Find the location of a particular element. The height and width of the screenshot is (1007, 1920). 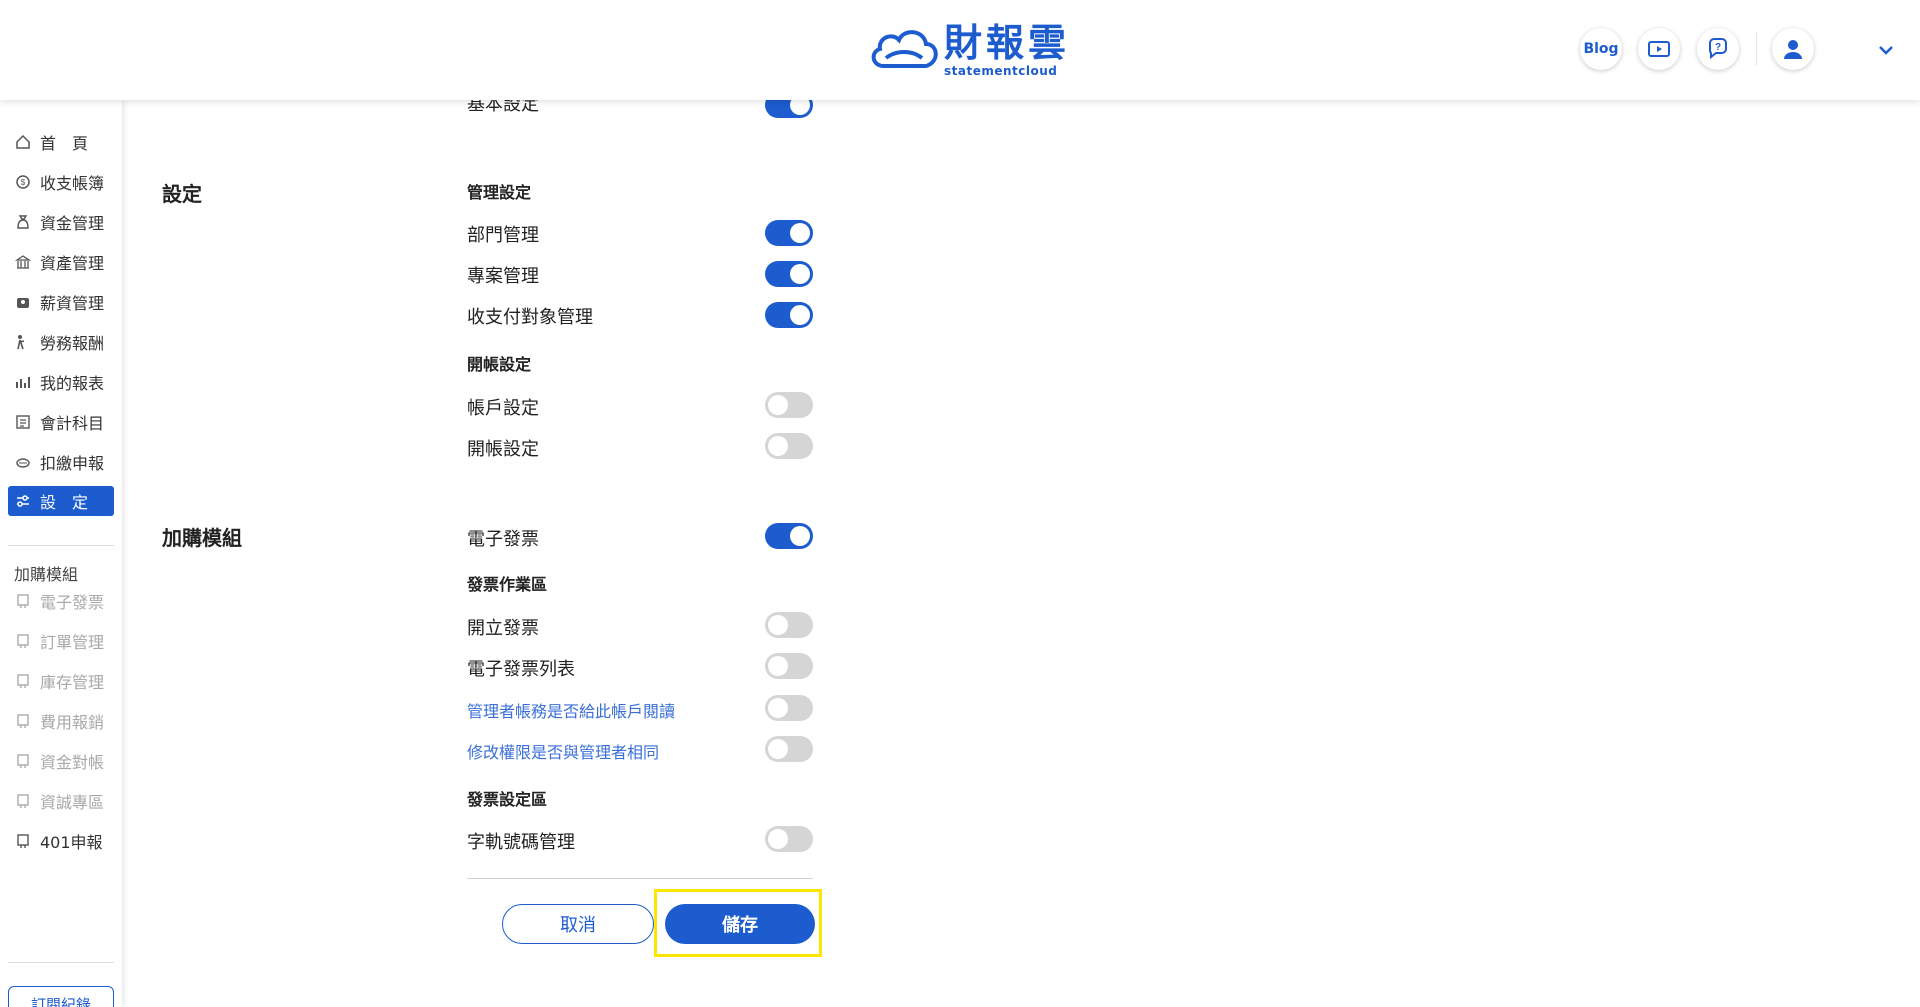

sidebar-item-label: 資金對帳 is located at coordinates (72, 762).